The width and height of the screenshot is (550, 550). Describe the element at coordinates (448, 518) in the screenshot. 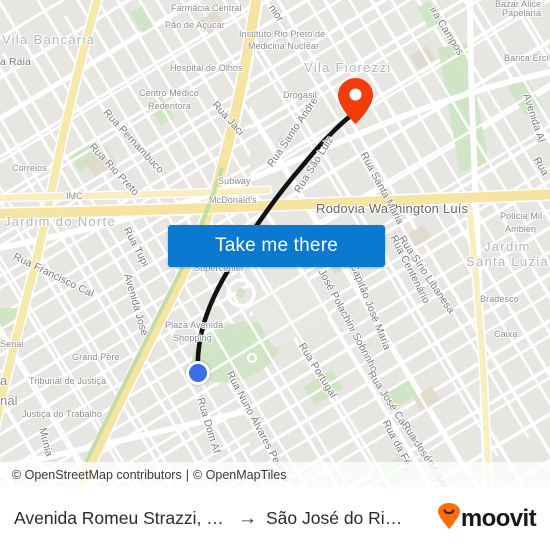

I see `moovit-pin-icon` at that location.